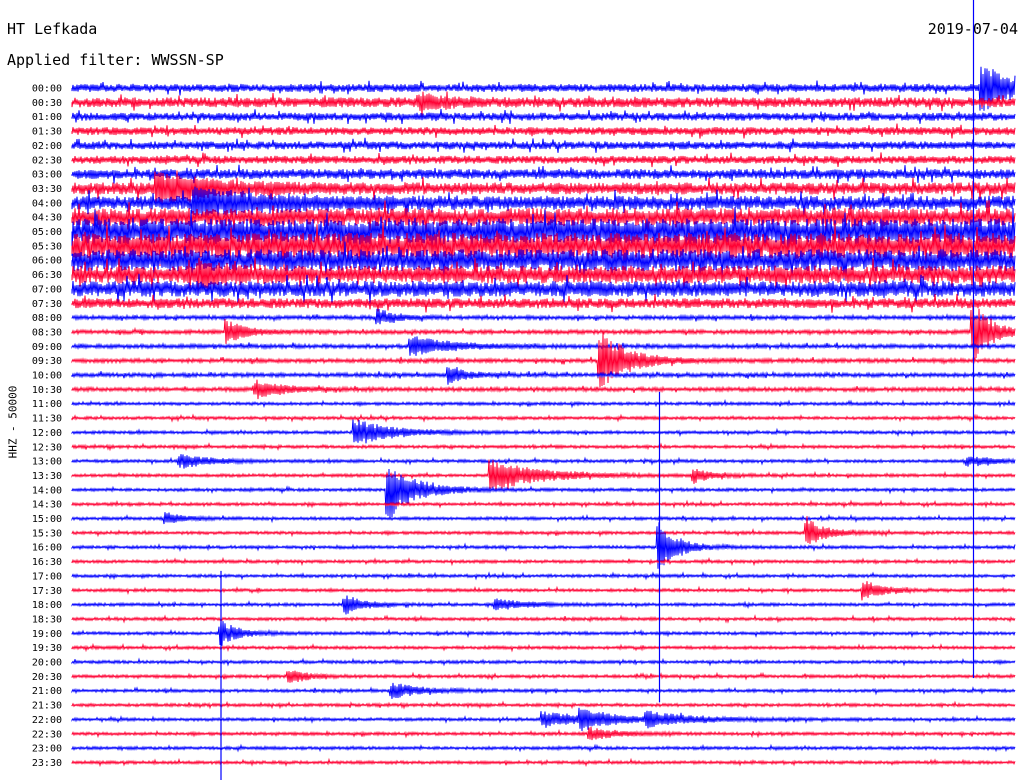 This screenshot has height=780, width=1024. What do you see at coordinates (47, 548) in the screenshot?
I see `trace-label: 16:00` at bounding box center [47, 548].